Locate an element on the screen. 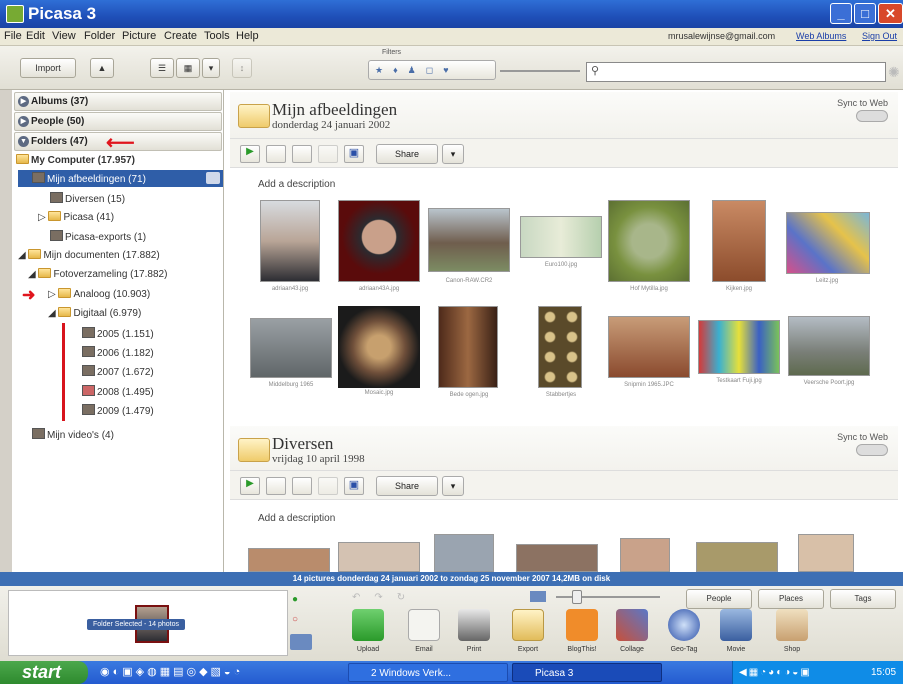 The image size is (903, 684). maximize-icon: □ is located at coordinates (865, 13).